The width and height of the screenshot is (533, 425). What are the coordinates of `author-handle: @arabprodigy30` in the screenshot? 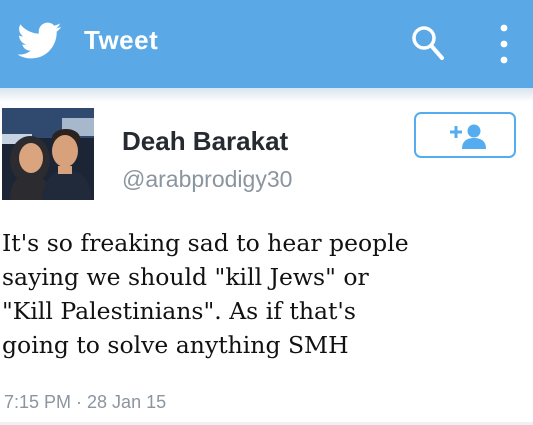 It's located at (207, 179).